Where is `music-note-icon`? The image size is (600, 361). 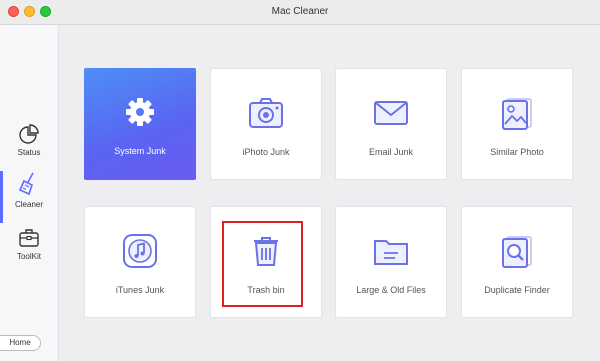
music-note-icon is located at coordinates (140, 251).